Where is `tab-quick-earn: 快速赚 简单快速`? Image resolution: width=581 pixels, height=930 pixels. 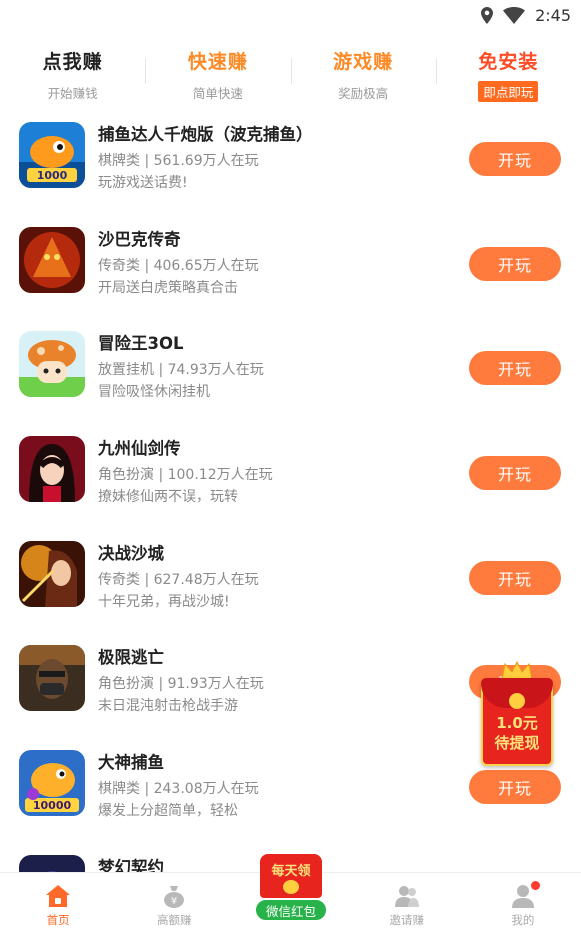
tab-quick-earn: 快速赚 简单快速 is located at coordinates (217, 71).